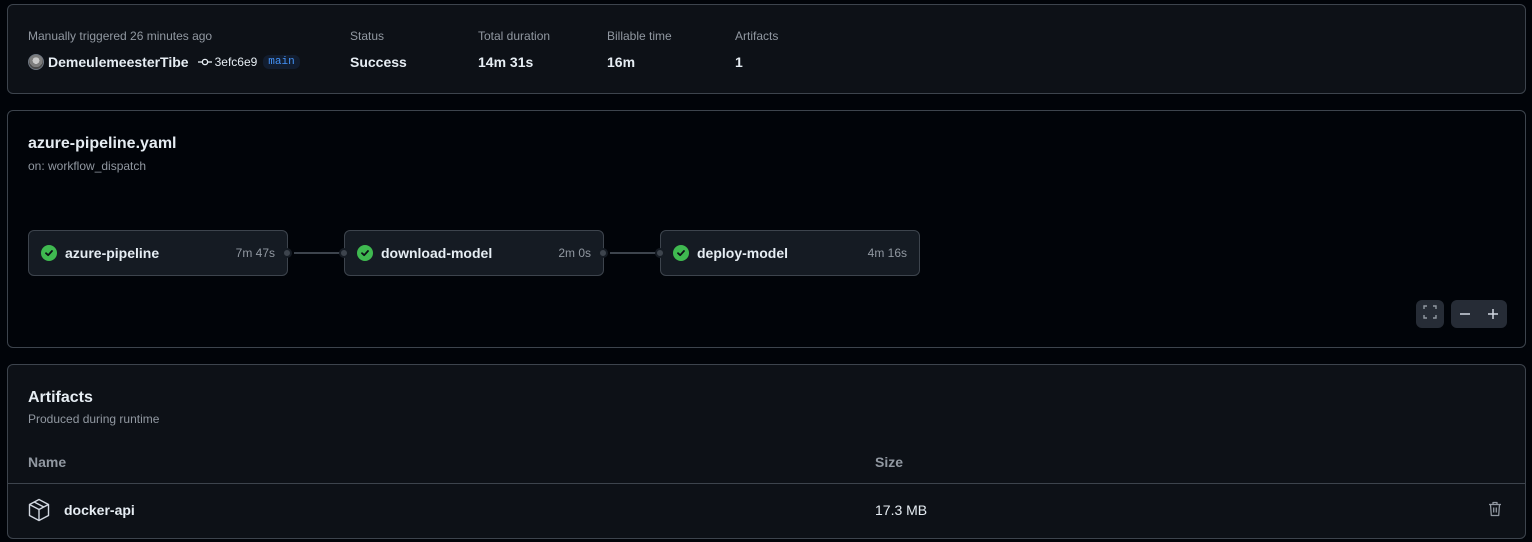  What do you see at coordinates (574, 253) in the screenshot?
I see `job-time: 2m 0s` at bounding box center [574, 253].